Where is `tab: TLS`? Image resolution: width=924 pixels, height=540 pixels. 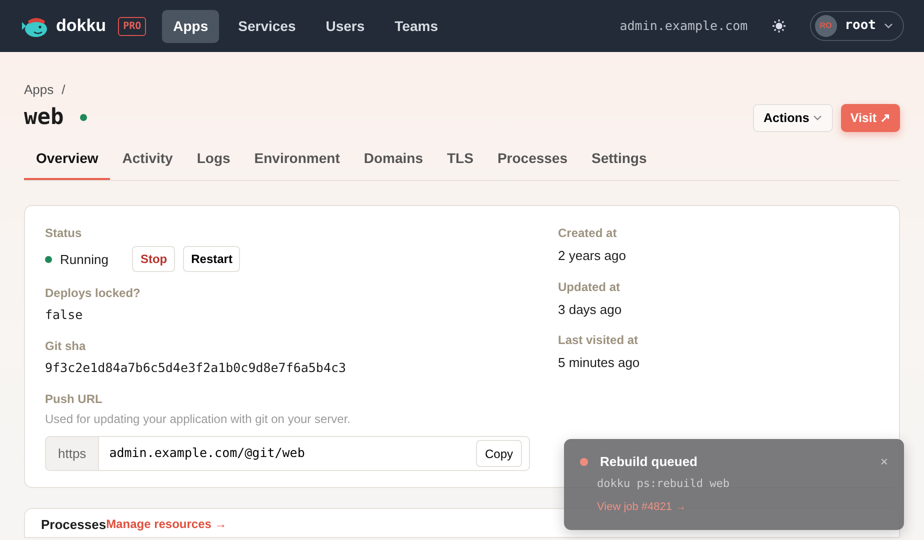 tab: TLS is located at coordinates (460, 160).